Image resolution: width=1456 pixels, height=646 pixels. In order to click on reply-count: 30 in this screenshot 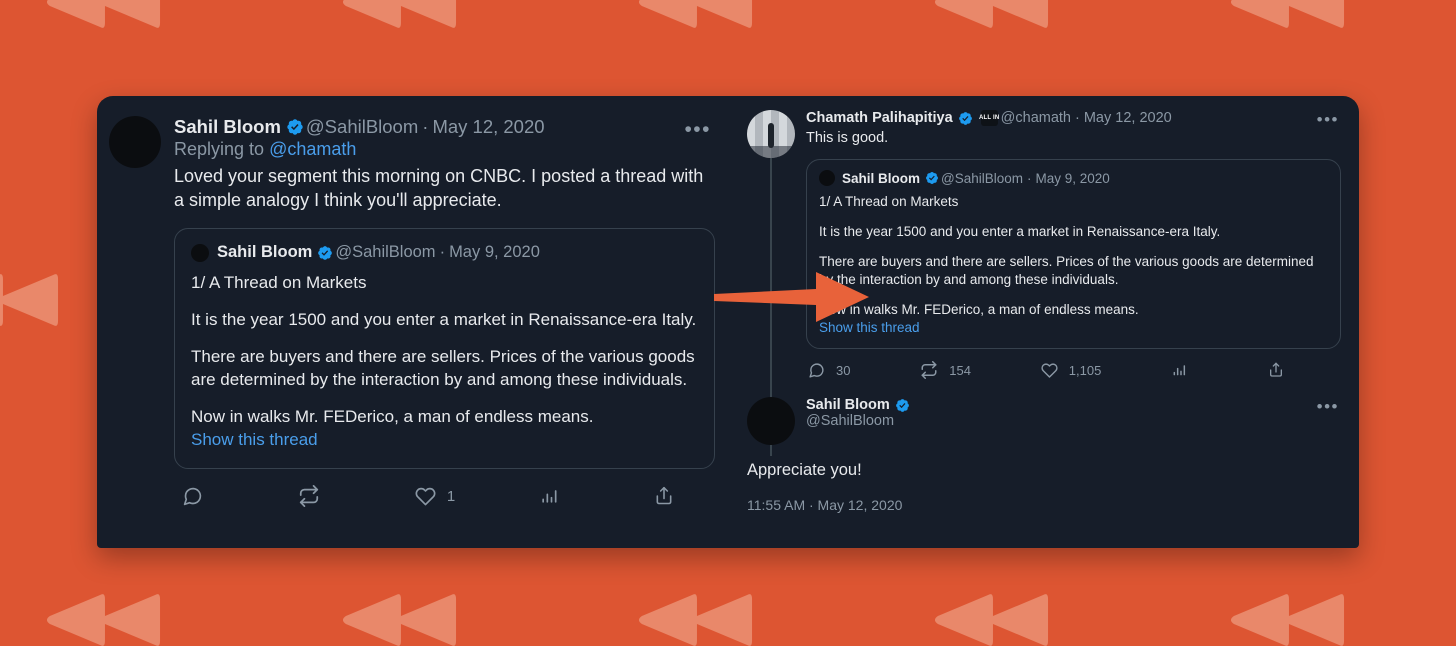, I will do `click(843, 370)`.